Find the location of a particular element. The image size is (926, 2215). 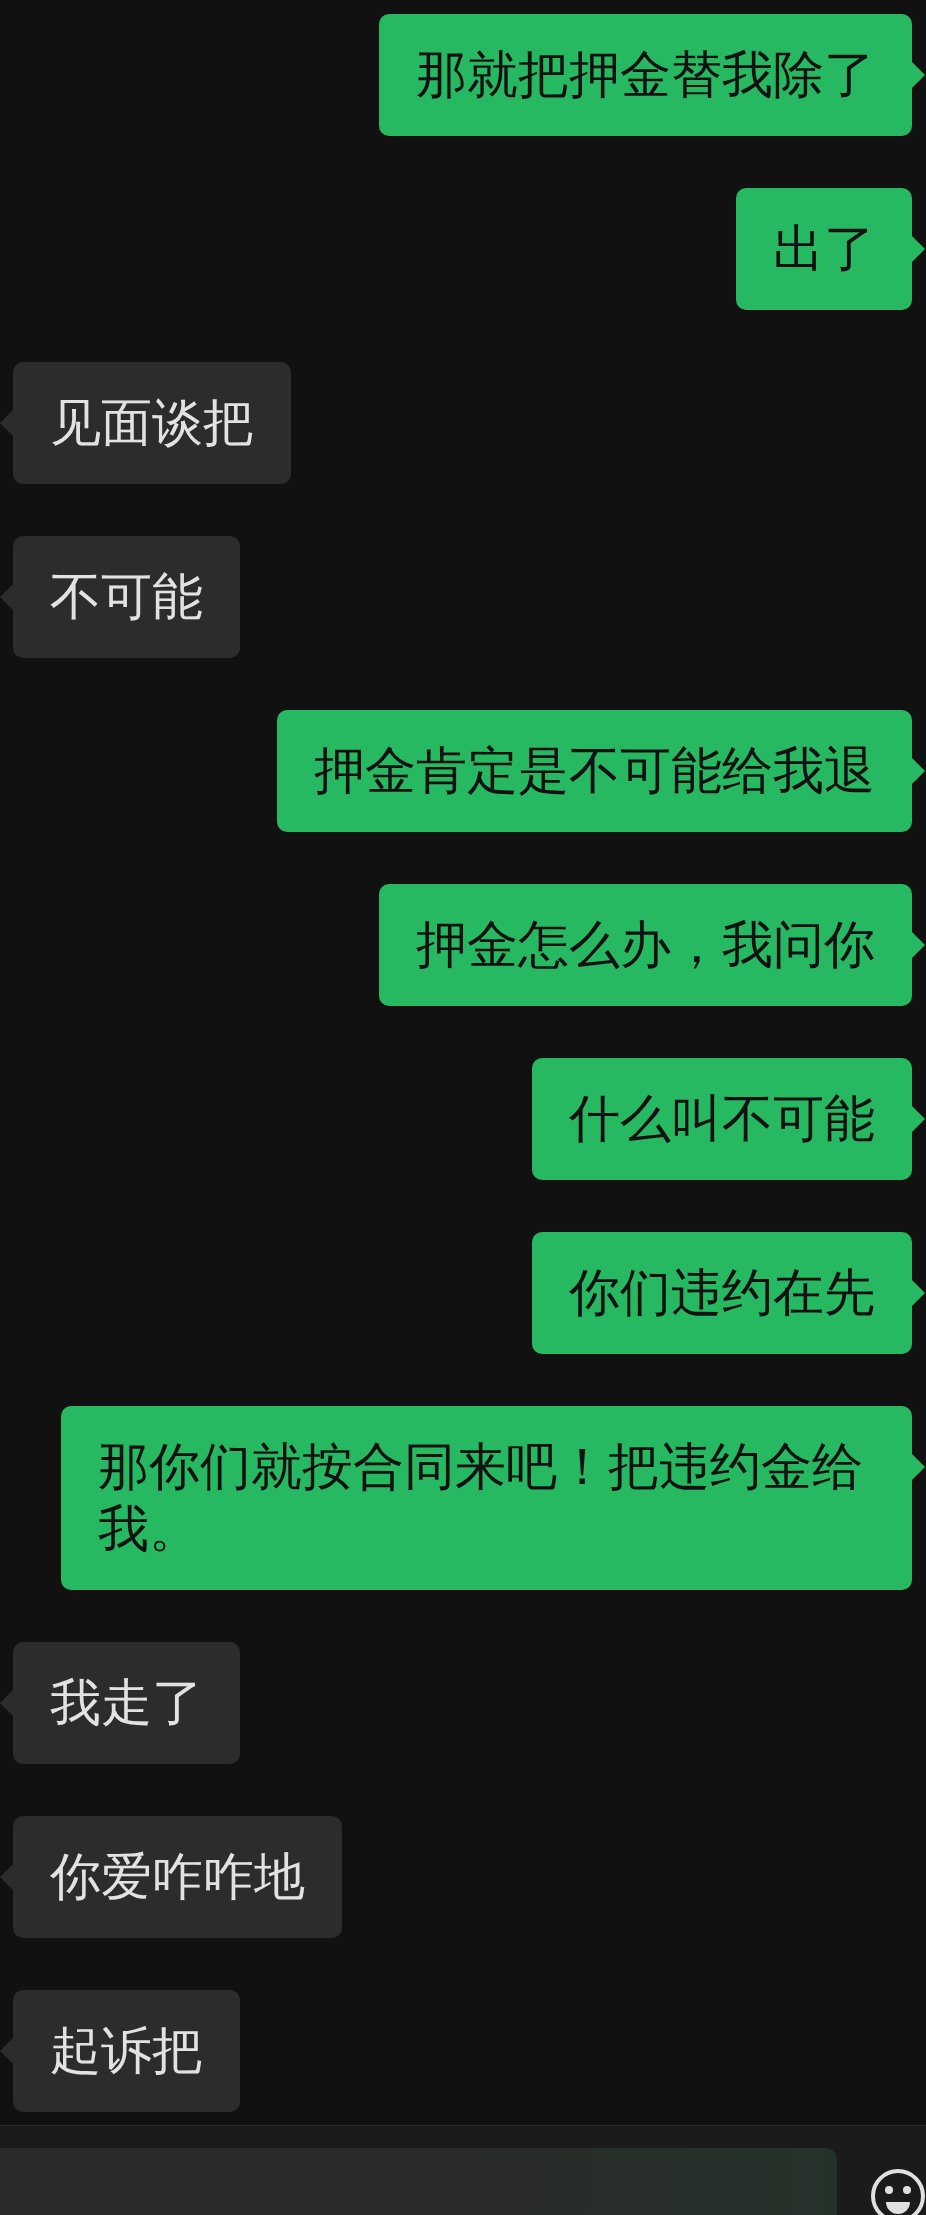

message-bubble: 押金肯定是不可能给我退 is located at coordinates (594, 771).